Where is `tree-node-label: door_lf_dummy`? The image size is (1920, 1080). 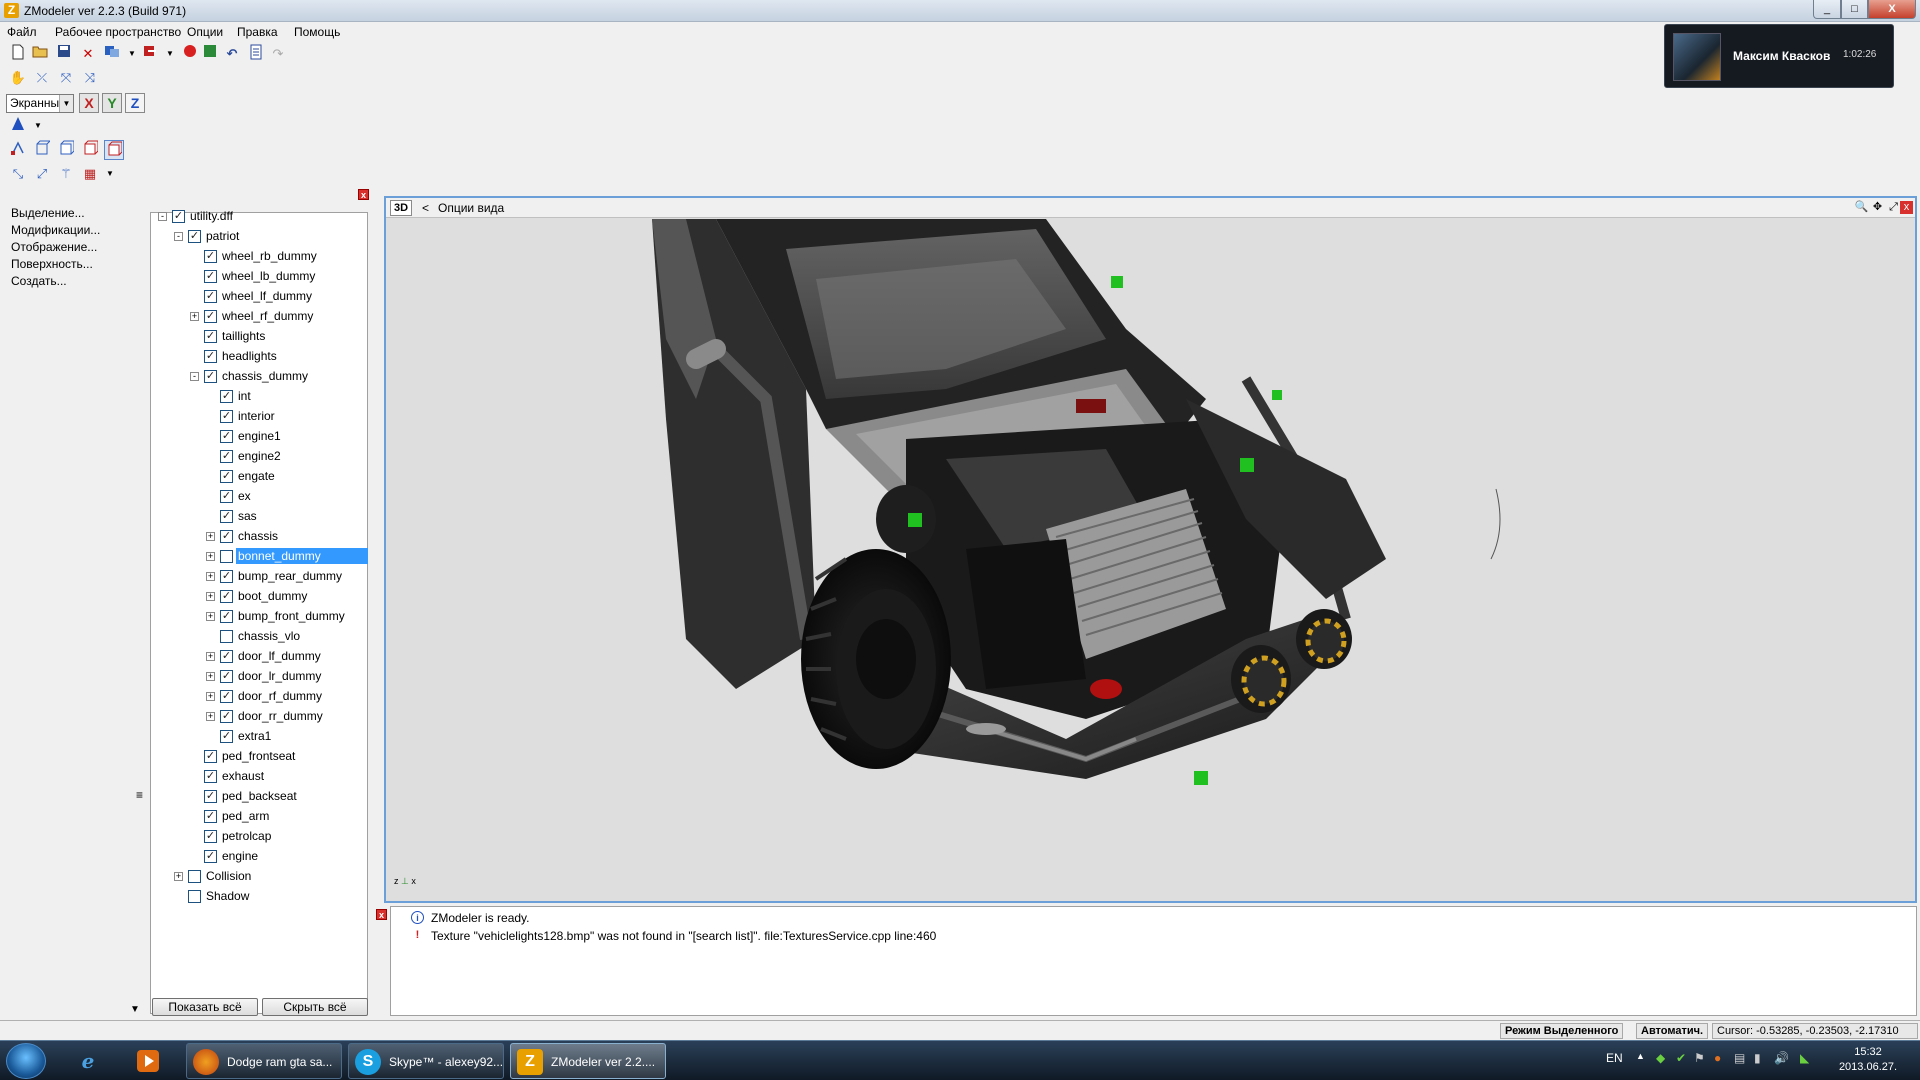 tree-node-label: door_lf_dummy is located at coordinates (279, 656).